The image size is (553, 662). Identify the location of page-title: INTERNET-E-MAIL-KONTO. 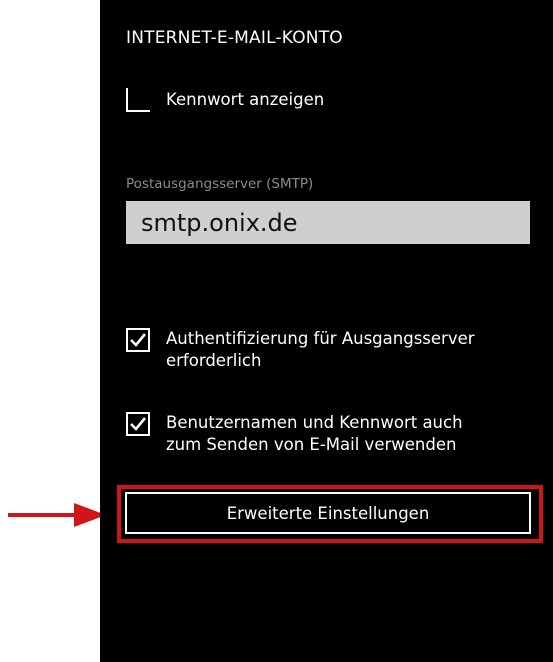
(234, 38).